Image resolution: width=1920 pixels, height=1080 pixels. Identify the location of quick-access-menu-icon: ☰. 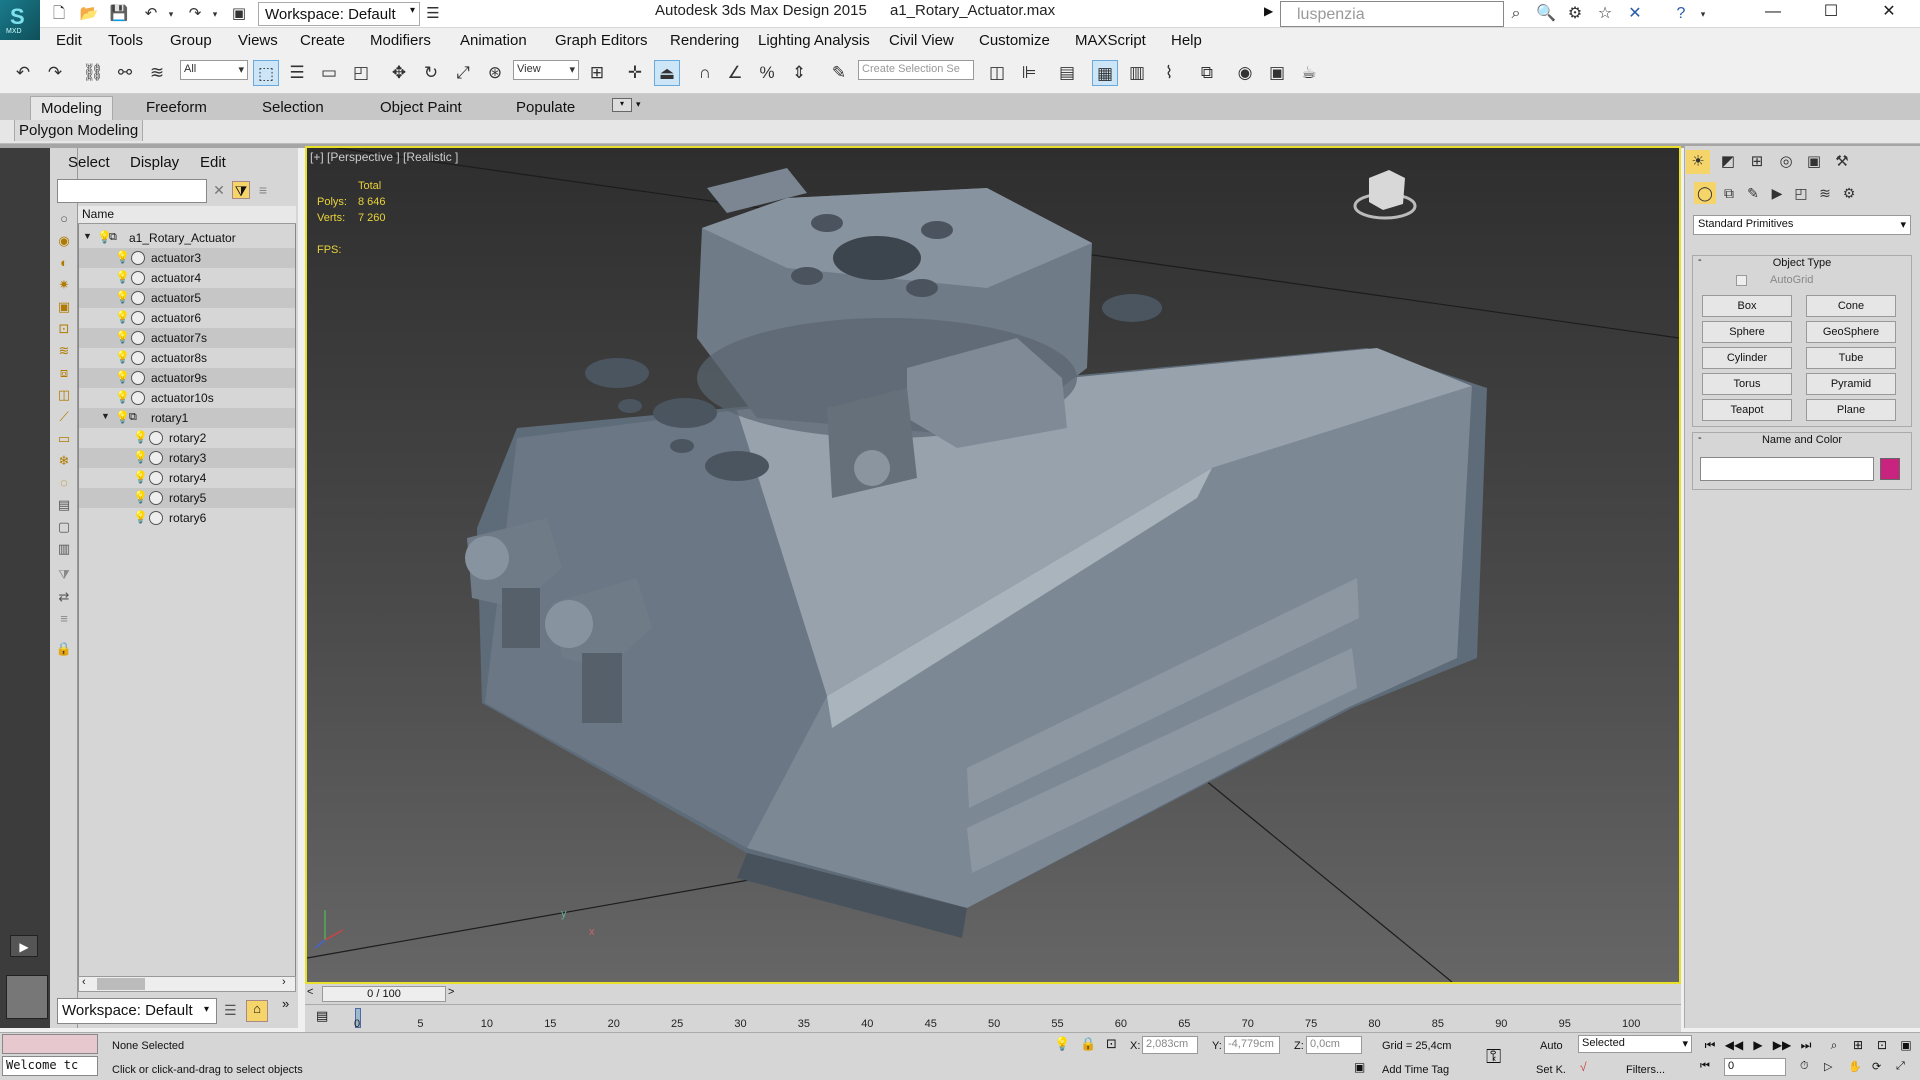
(433, 14).